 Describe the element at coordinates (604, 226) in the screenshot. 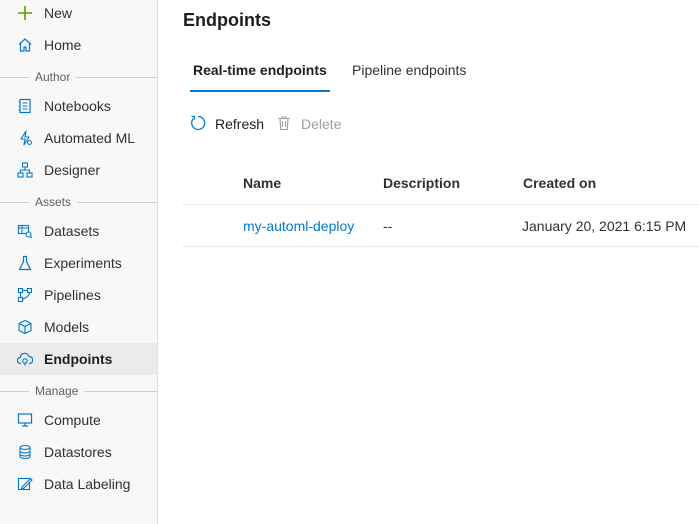

I see `endpoint-created-on: January 20, 2021 6:15 PM` at that location.